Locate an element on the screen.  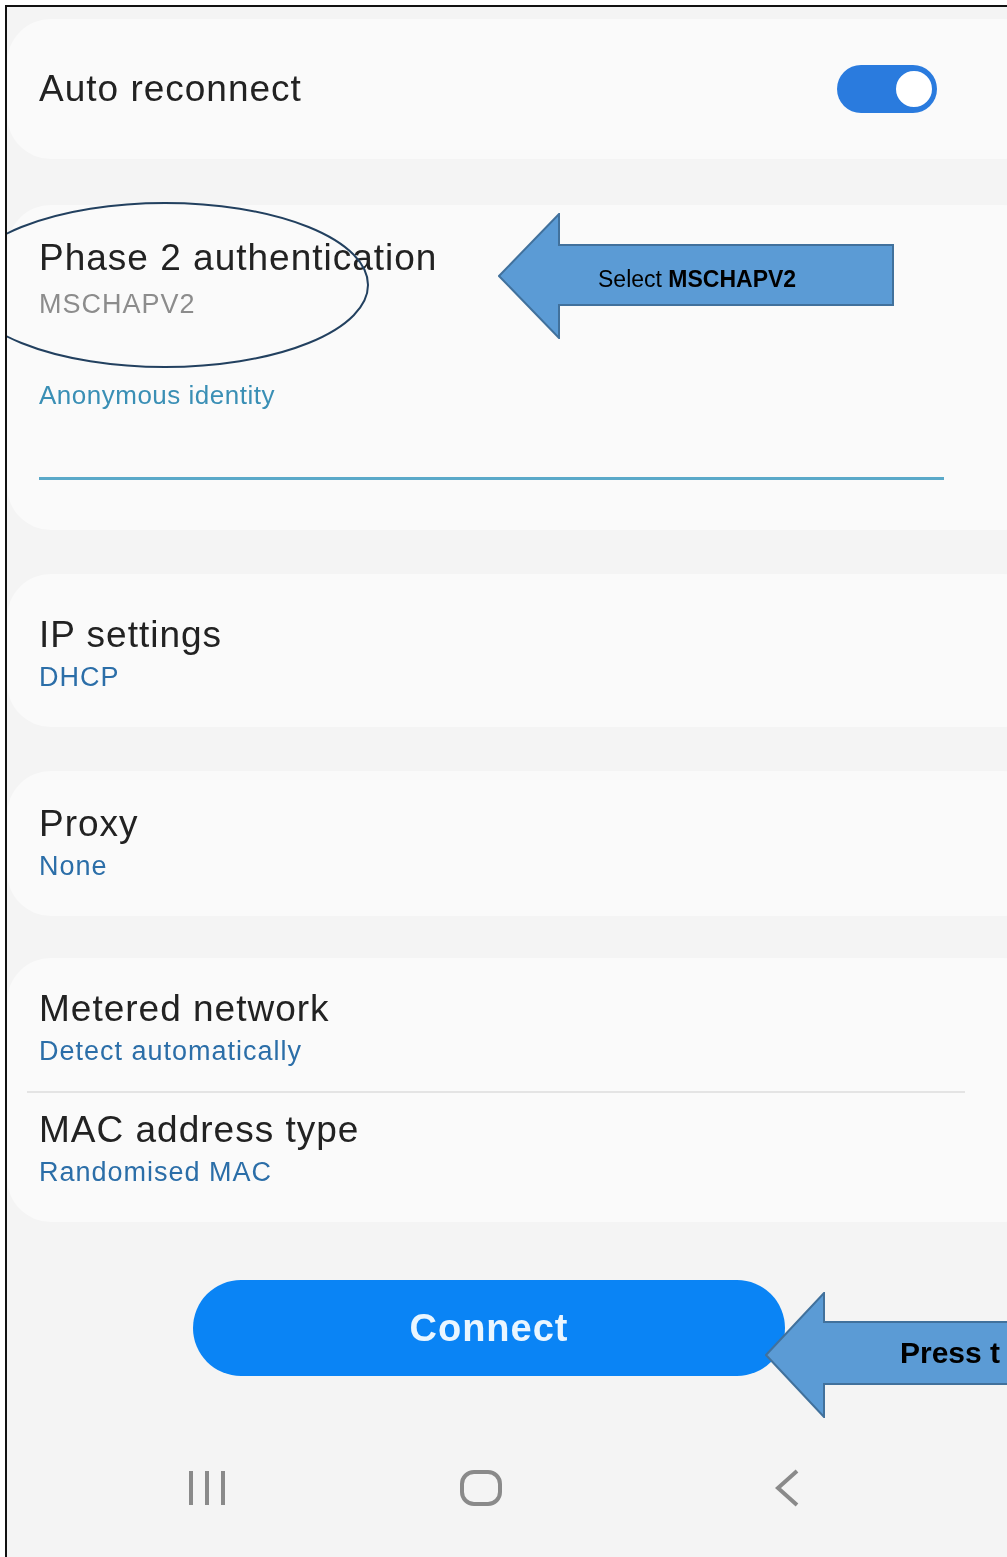
callout-text: Select MSCHAPV2 is located at coordinates (697, 279).